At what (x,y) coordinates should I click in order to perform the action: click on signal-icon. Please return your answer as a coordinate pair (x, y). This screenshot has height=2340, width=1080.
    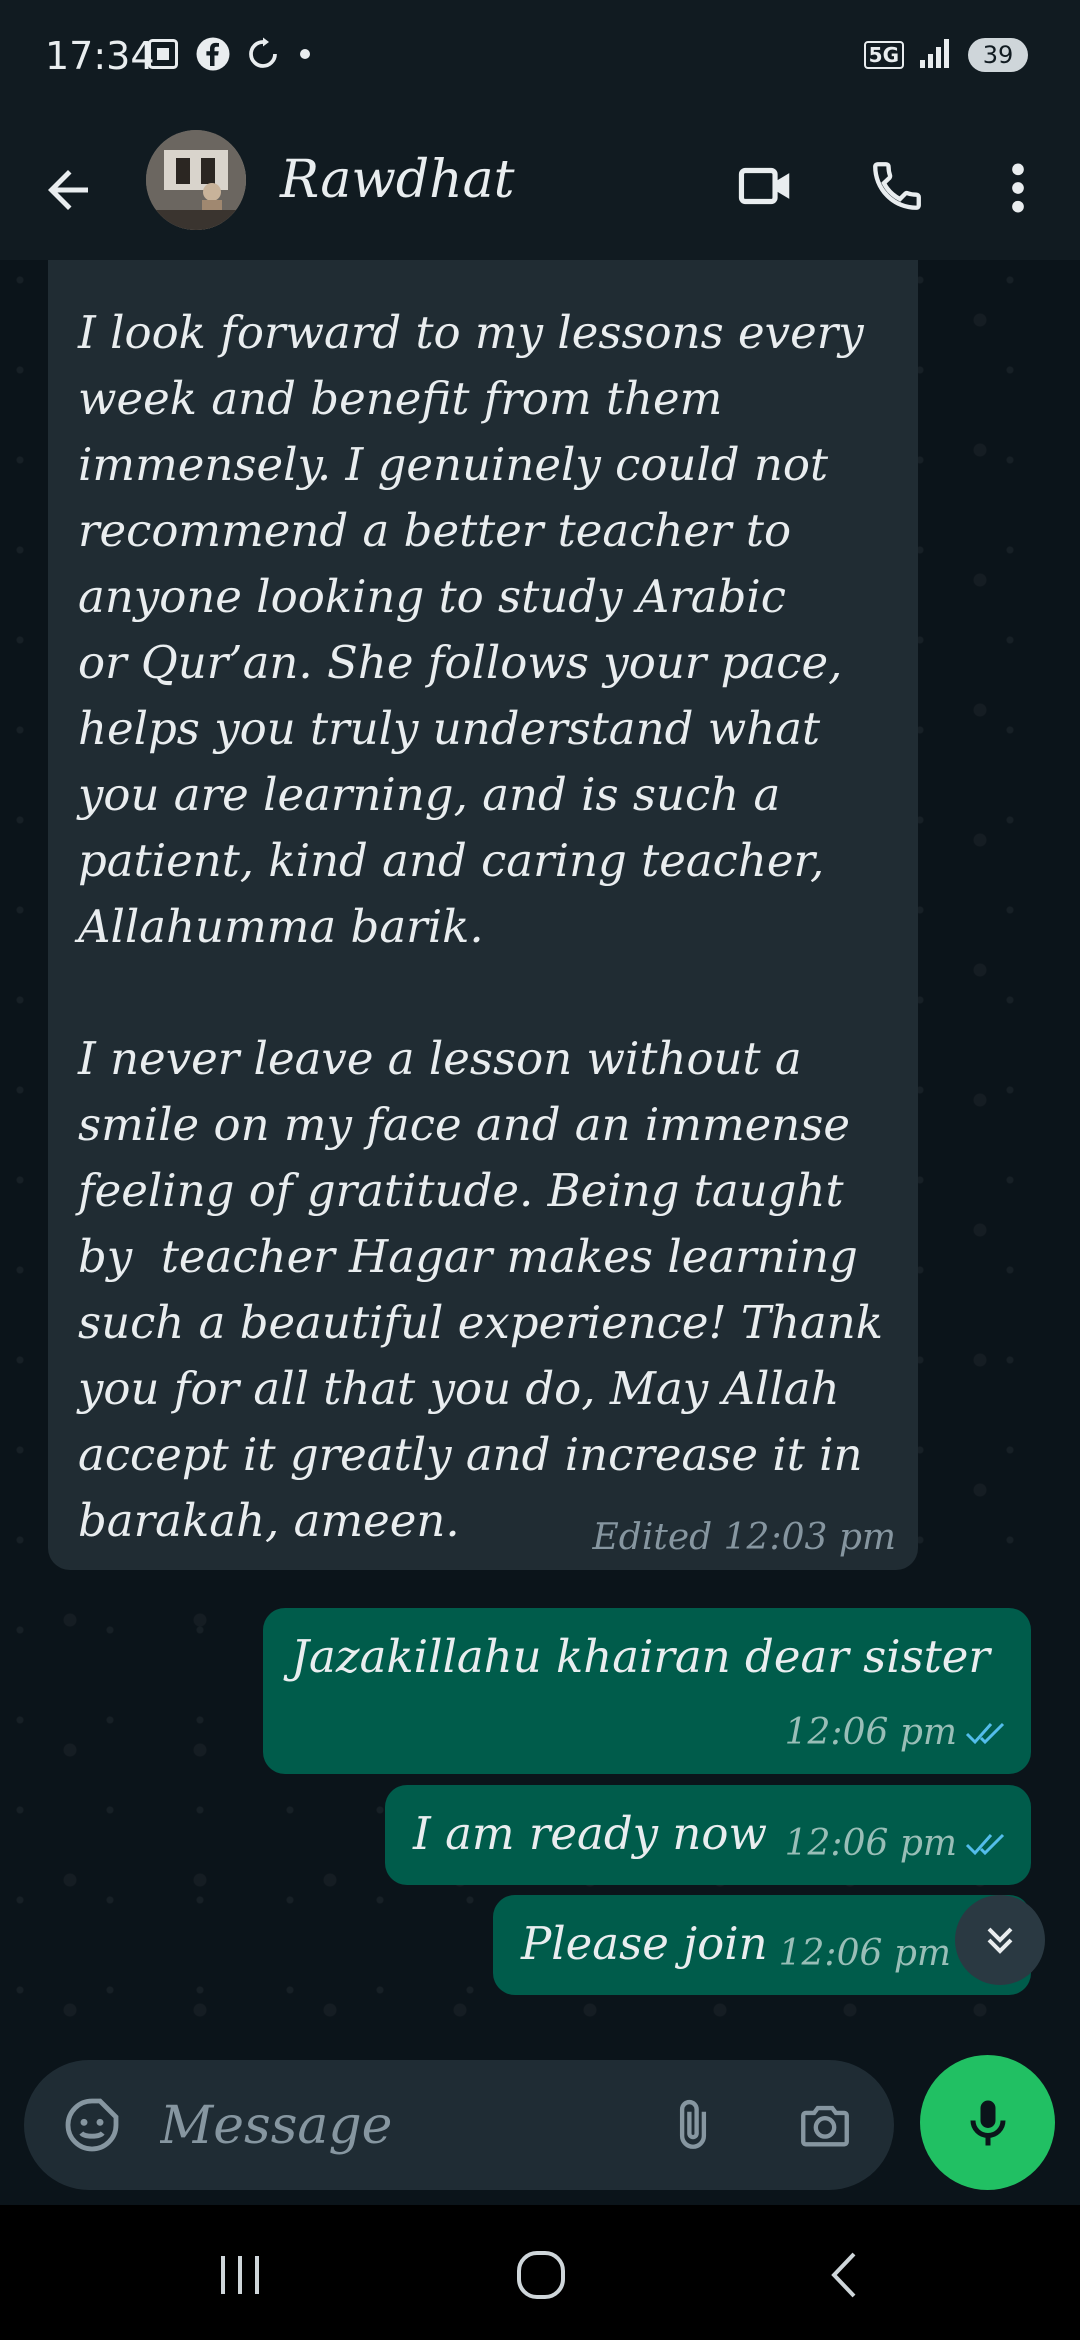
    Looking at the image, I should click on (936, 55).